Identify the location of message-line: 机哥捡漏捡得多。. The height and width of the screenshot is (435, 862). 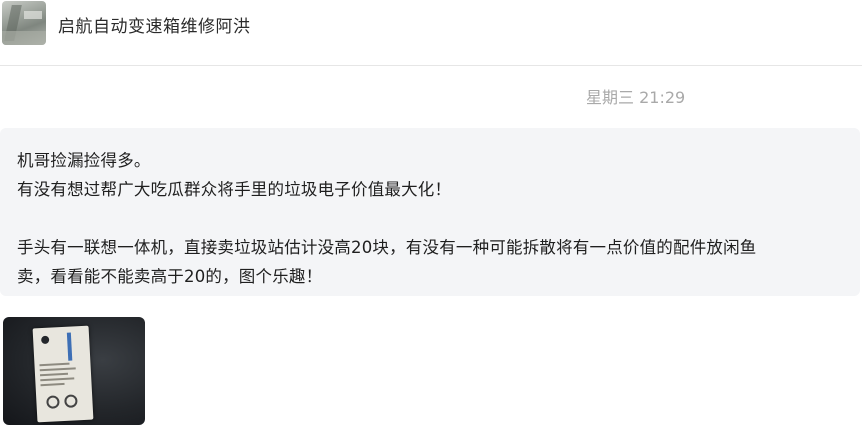
(84, 160).